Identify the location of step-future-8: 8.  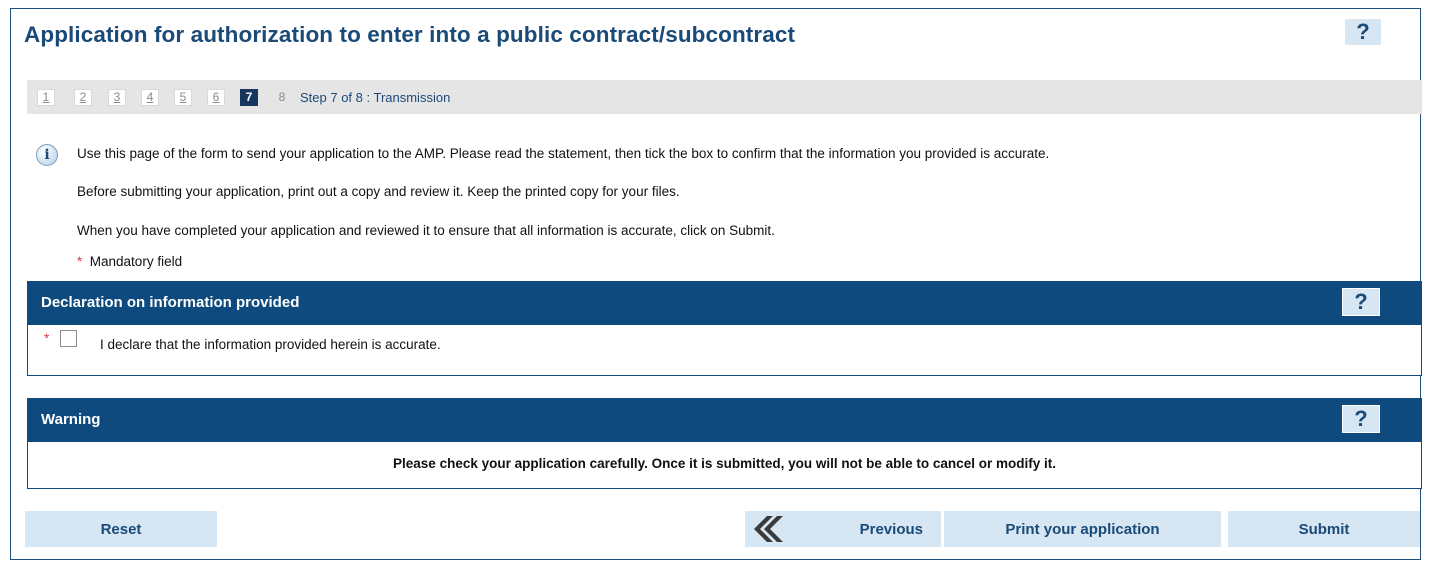
(282, 97).